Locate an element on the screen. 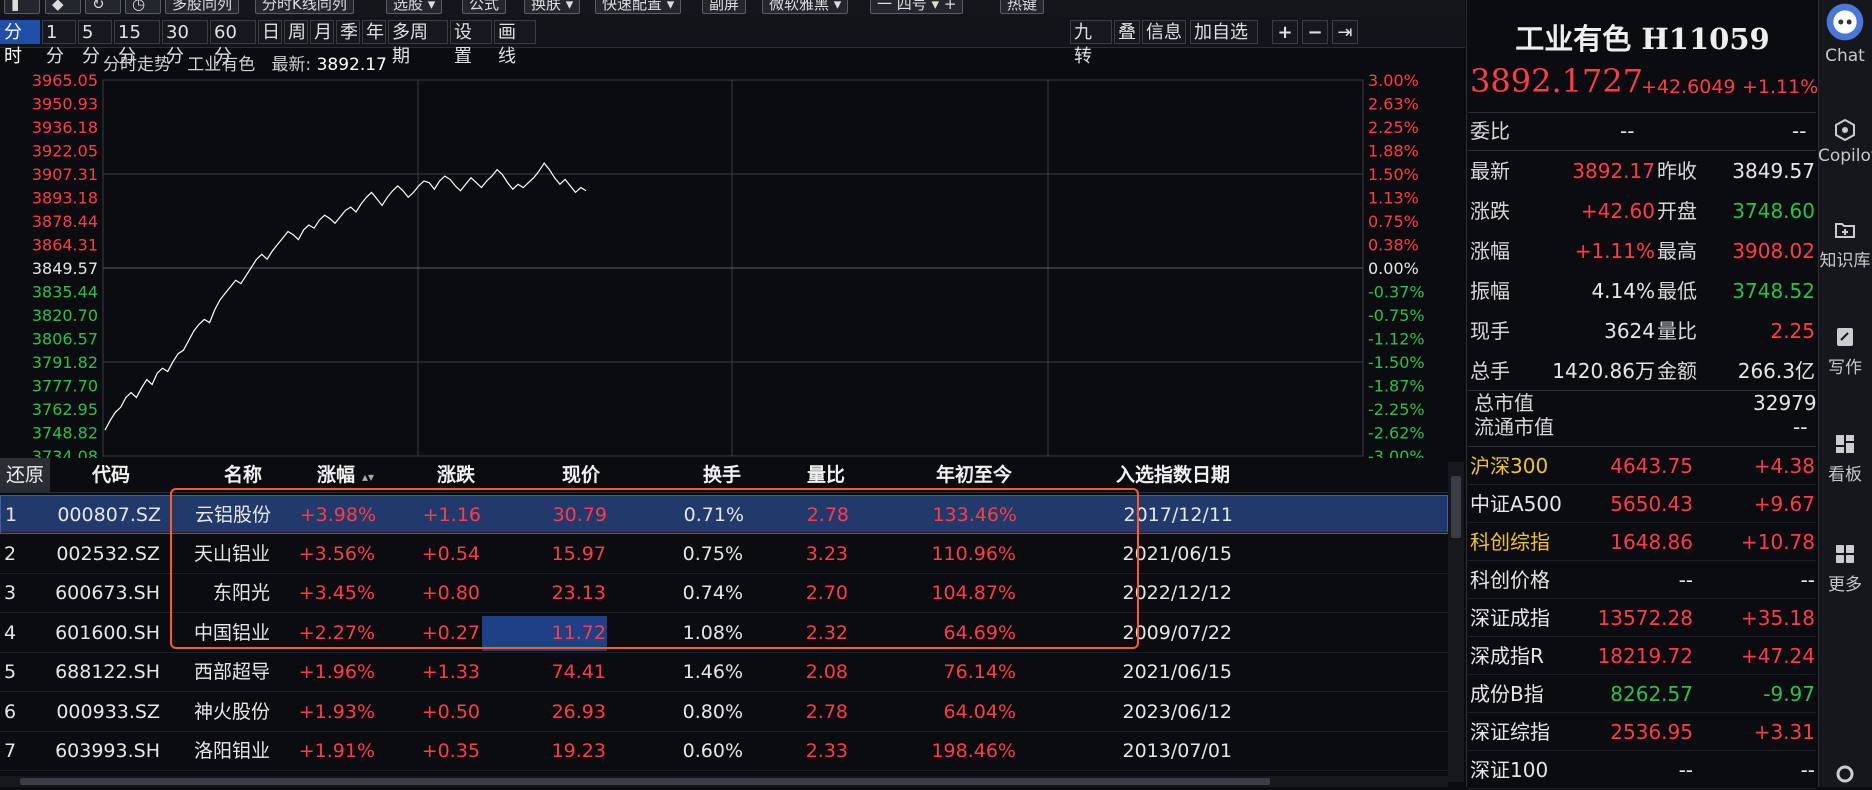 The height and width of the screenshot is (790, 1872). y-tick-left: 3762.95 is located at coordinates (65, 409).